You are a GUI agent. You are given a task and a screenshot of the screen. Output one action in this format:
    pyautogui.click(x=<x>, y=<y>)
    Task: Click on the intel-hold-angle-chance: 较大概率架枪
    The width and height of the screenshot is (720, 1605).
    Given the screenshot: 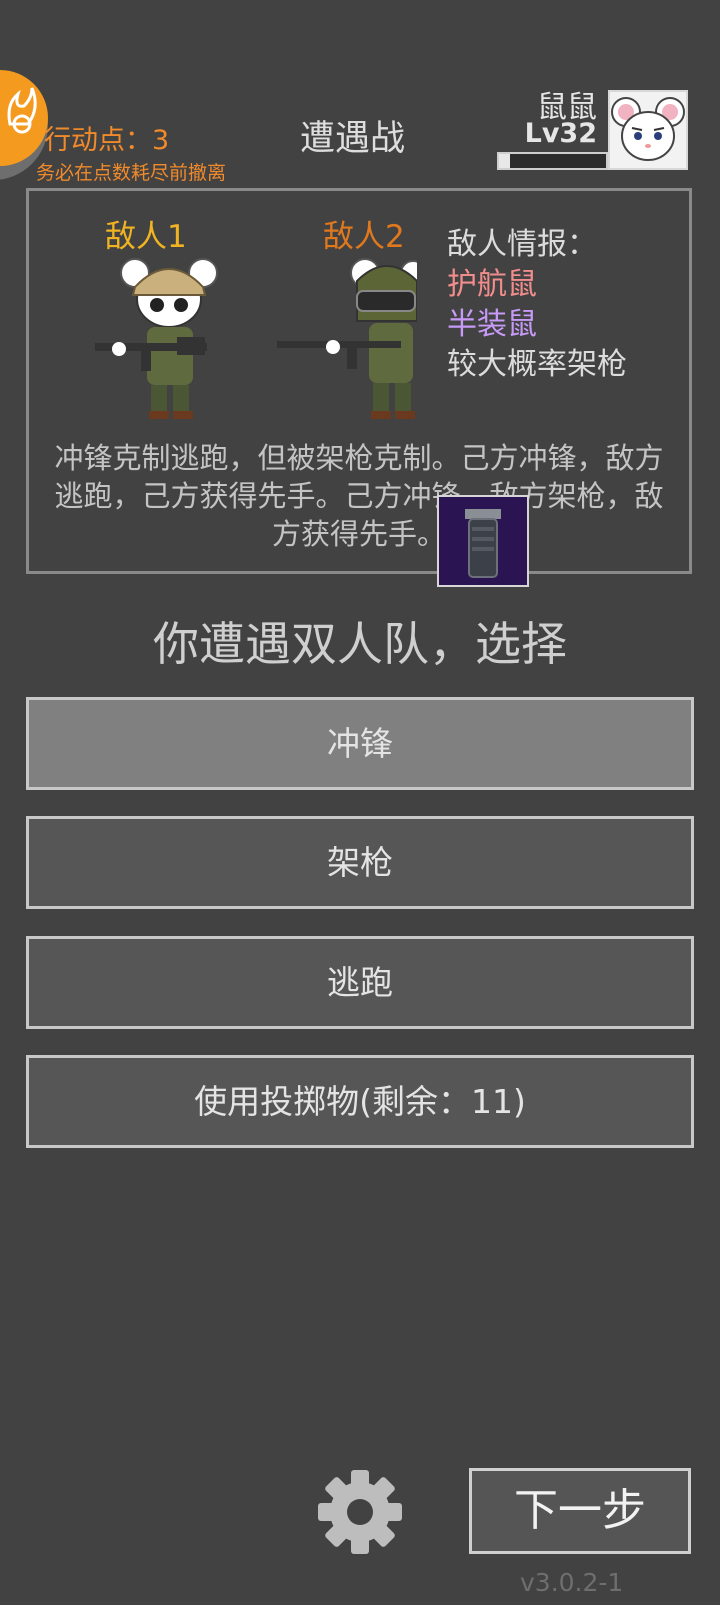 What is the action you would take?
    pyautogui.click(x=537, y=364)
    